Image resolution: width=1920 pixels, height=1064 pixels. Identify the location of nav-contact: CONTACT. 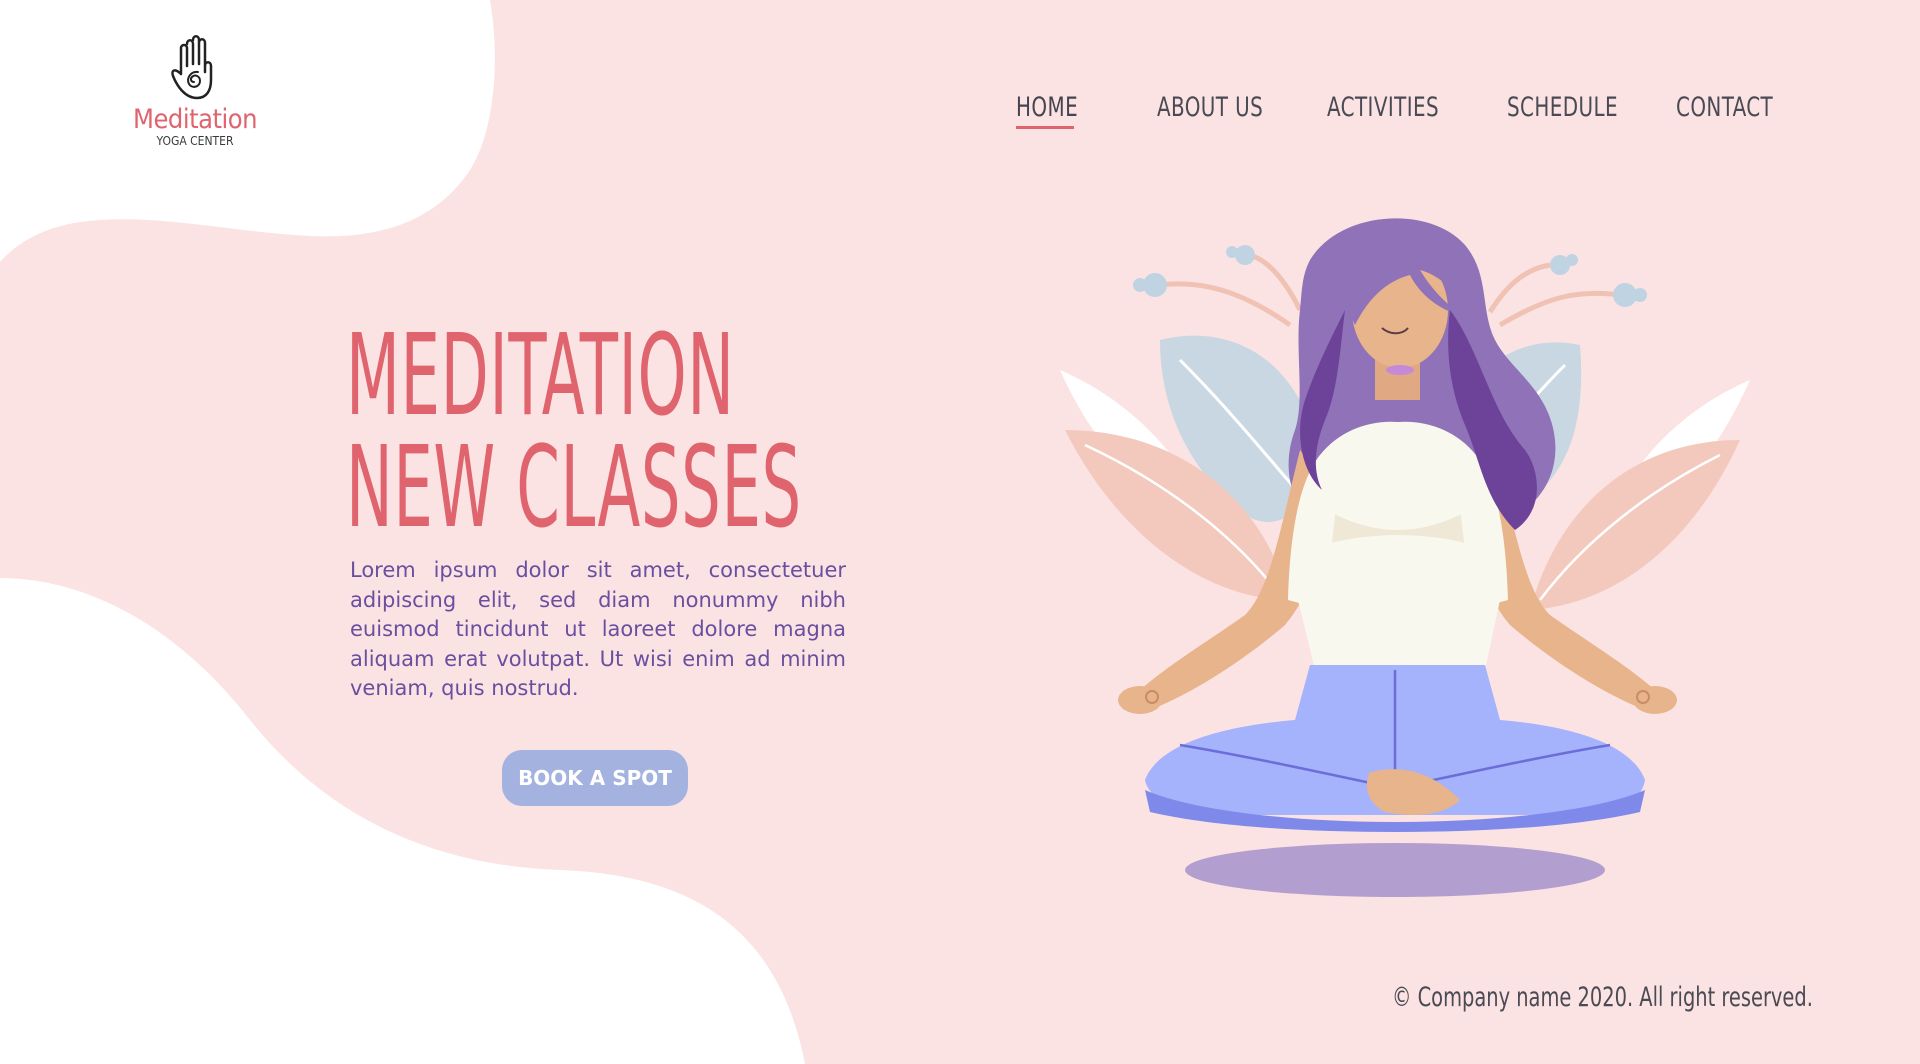
(1724, 107).